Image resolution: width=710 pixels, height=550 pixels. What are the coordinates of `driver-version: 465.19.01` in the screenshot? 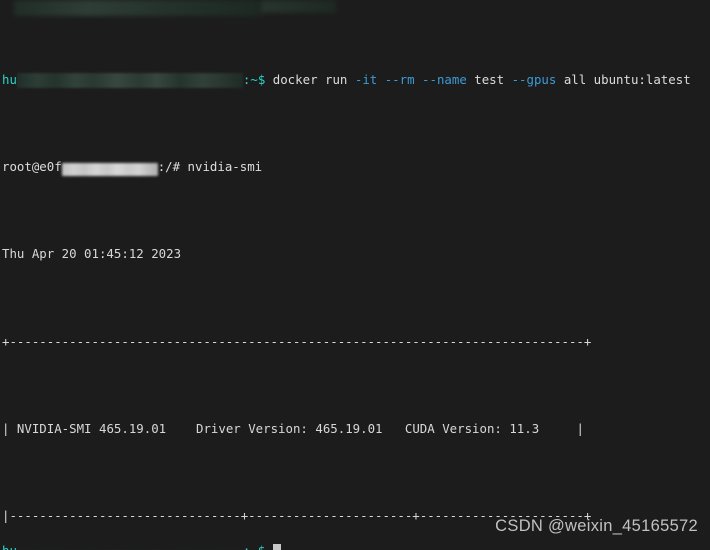 It's located at (349, 428).